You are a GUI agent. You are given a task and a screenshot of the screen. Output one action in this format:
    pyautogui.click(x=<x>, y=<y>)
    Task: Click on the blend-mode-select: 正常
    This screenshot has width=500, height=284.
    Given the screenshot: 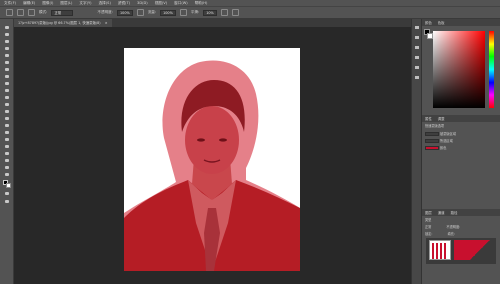 What is the action you would take?
    pyautogui.click(x=428, y=227)
    